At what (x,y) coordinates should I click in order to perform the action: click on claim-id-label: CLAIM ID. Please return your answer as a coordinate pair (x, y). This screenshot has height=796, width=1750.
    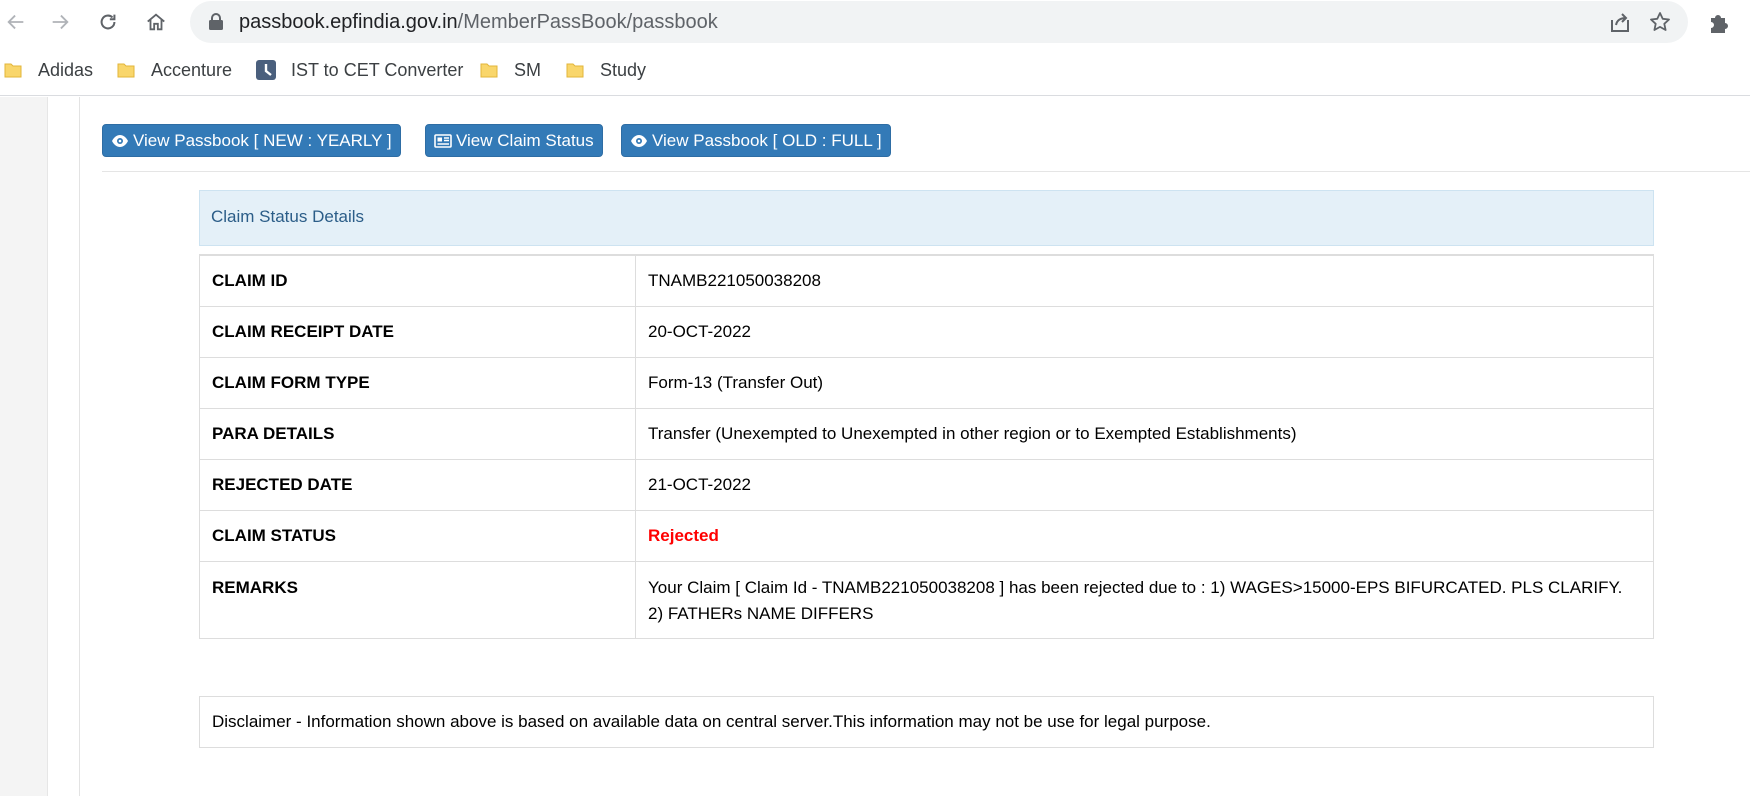
    Looking at the image, I should click on (417, 280).